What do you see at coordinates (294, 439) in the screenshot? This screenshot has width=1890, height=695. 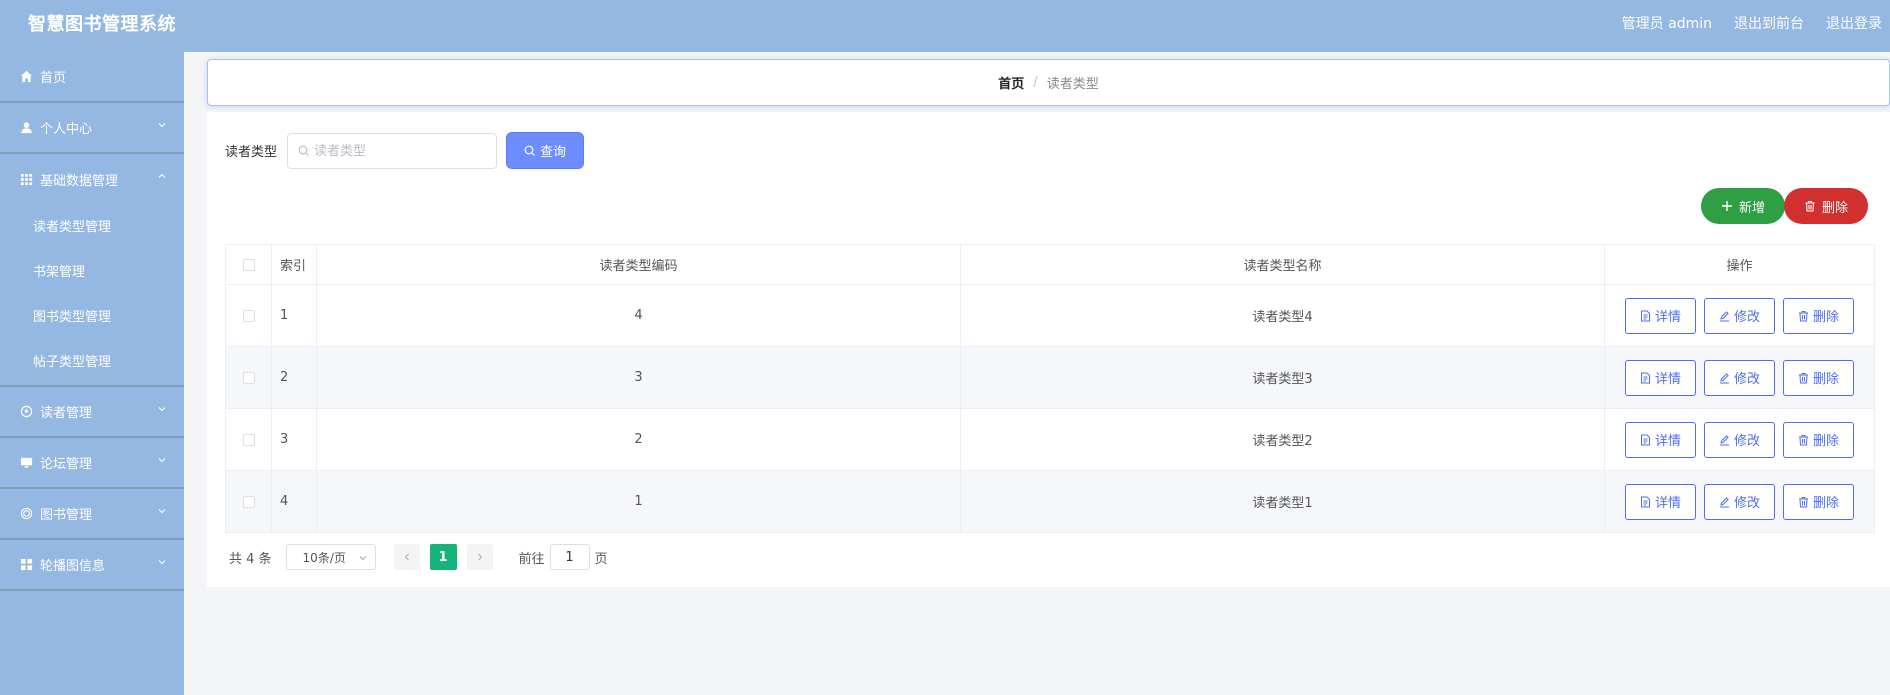 I see `cell-index: 3` at bounding box center [294, 439].